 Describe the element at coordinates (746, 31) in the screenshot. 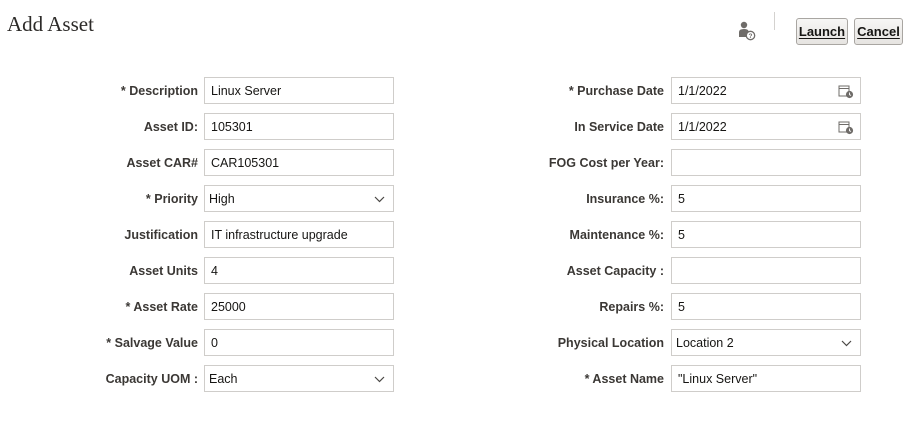

I see `user-help-icon: ?` at that location.